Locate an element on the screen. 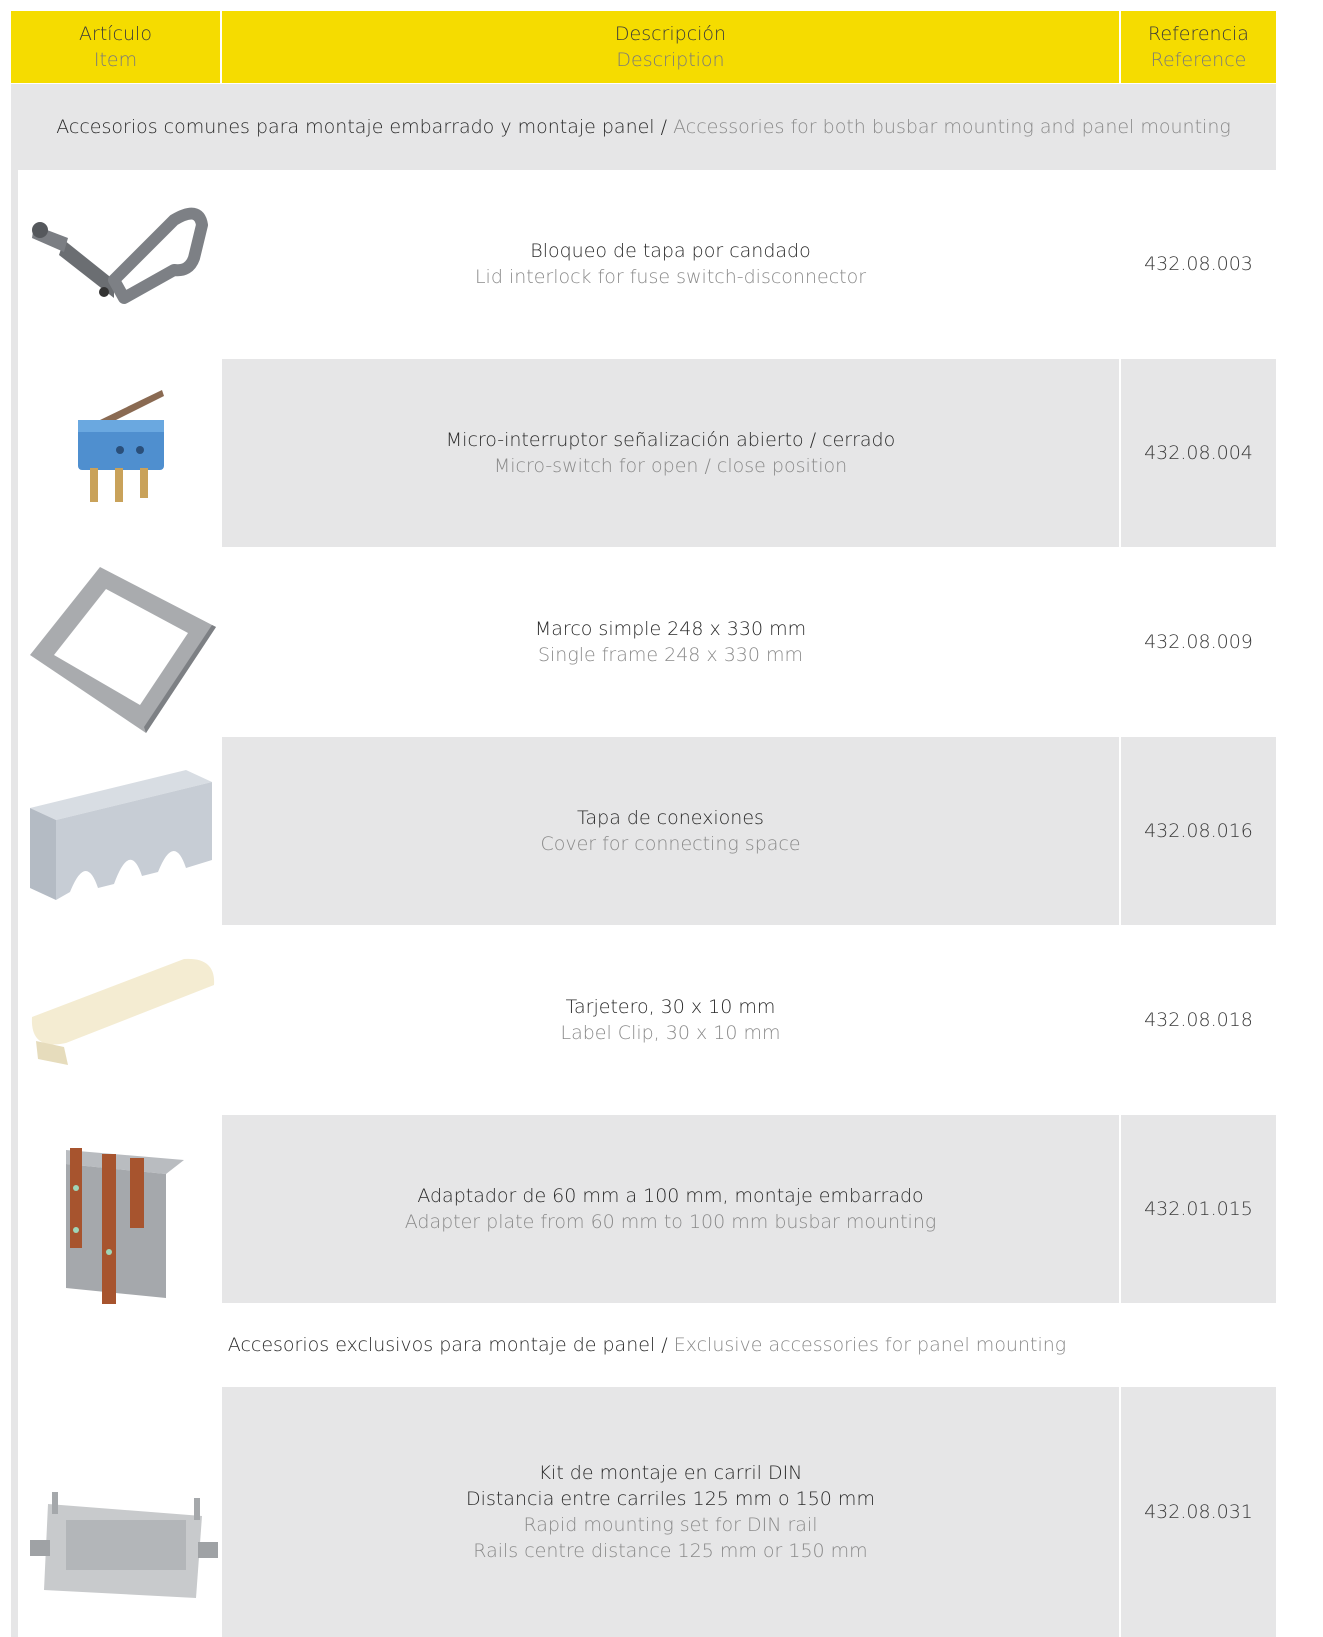 This screenshot has height=1637, width=1323. reference-code: 432.08.003 is located at coordinates (1198, 264).